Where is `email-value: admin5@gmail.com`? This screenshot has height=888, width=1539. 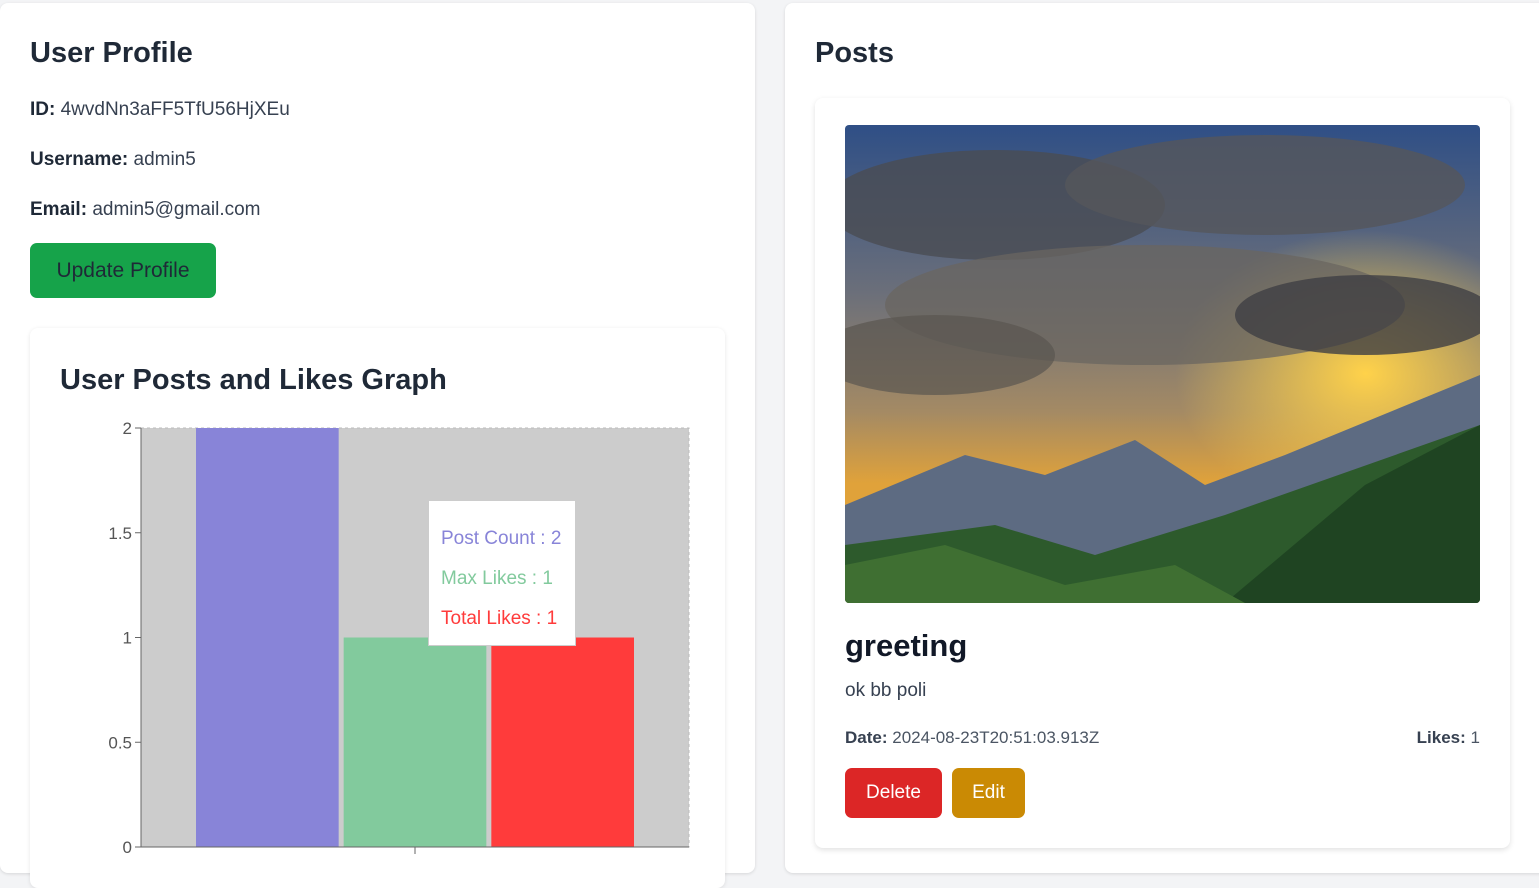
email-value: admin5@gmail.com is located at coordinates (176, 209).